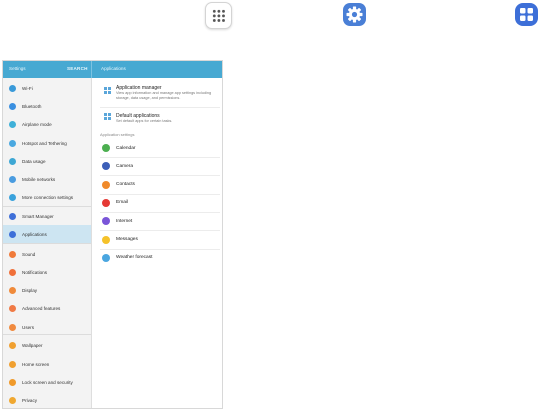 The height and width of the screenshot is (409, 539). Describe the element at coordinates (77, 68) in the screenshot. I see `search-button: SEARCH` at that location.